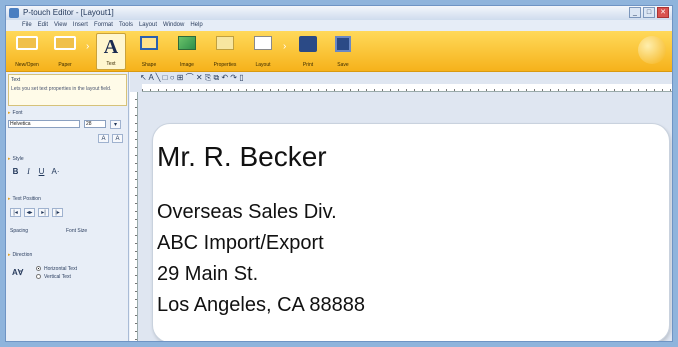 This screenshot has height=347, width=678. I want to click on horizontal-text-label: Horizontal Text, so click(60, 269).